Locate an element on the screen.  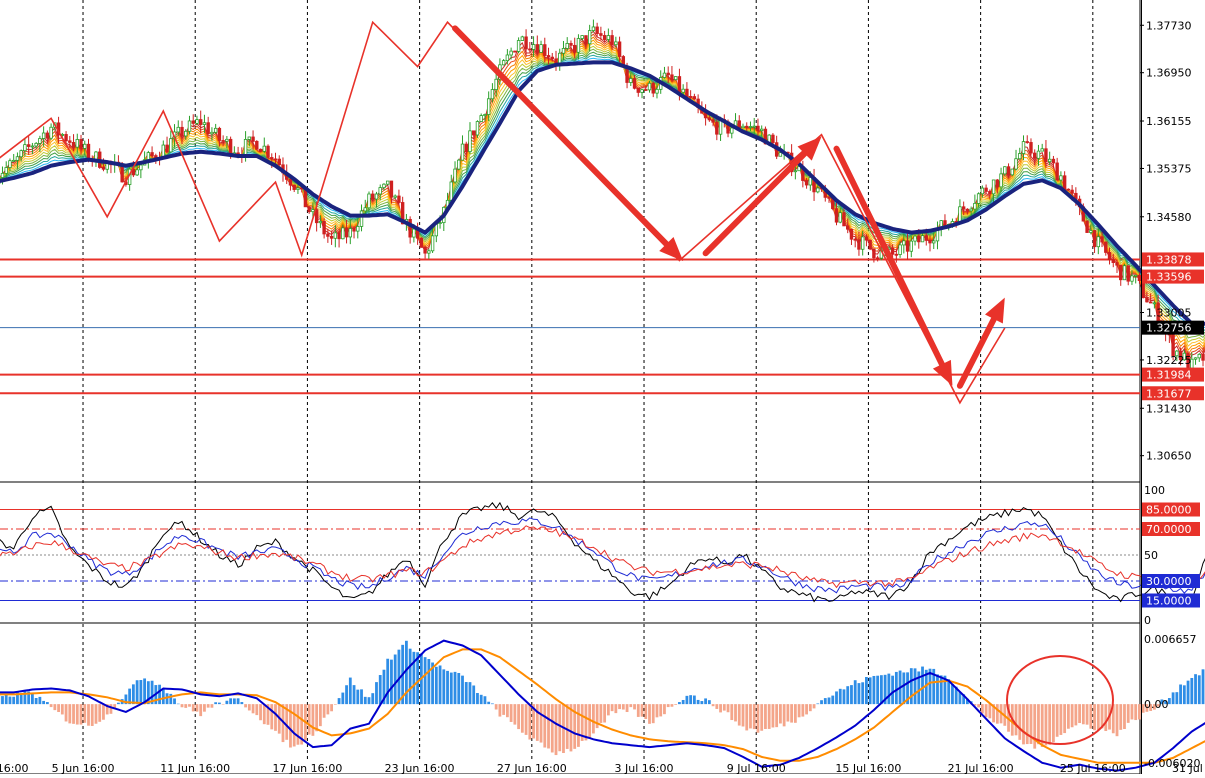
stochastic-tick-label: 0 is located at coordinates (1147, 620).